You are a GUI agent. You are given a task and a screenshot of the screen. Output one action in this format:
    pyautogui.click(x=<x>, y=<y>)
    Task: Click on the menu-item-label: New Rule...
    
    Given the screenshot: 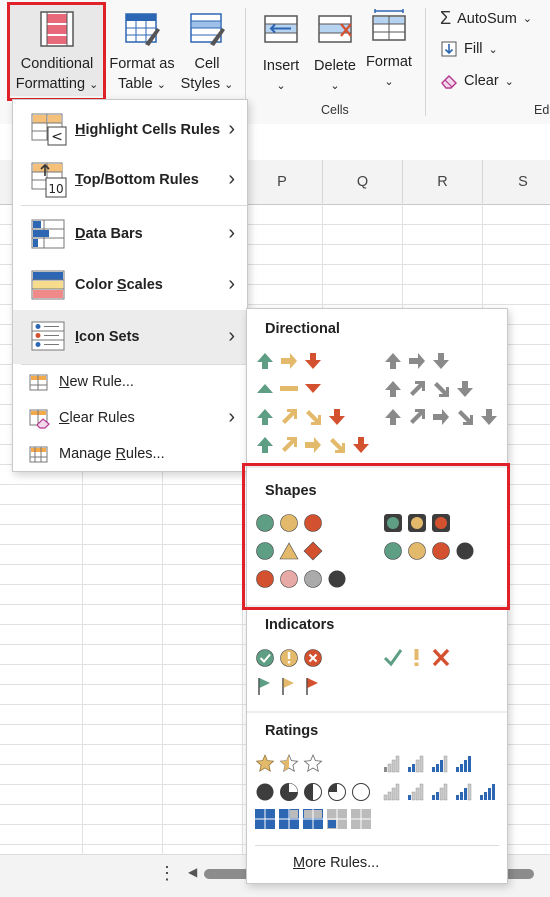 What is the action you would take?
    pyautogui.click(x=96, y=382)
    